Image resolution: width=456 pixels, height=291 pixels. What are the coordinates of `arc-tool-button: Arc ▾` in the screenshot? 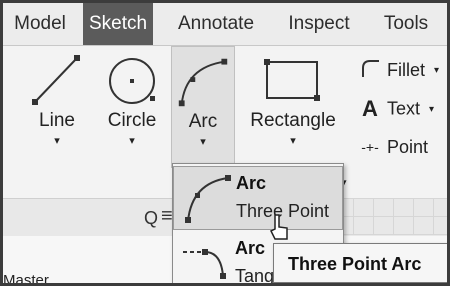 It's located at (203, 107).